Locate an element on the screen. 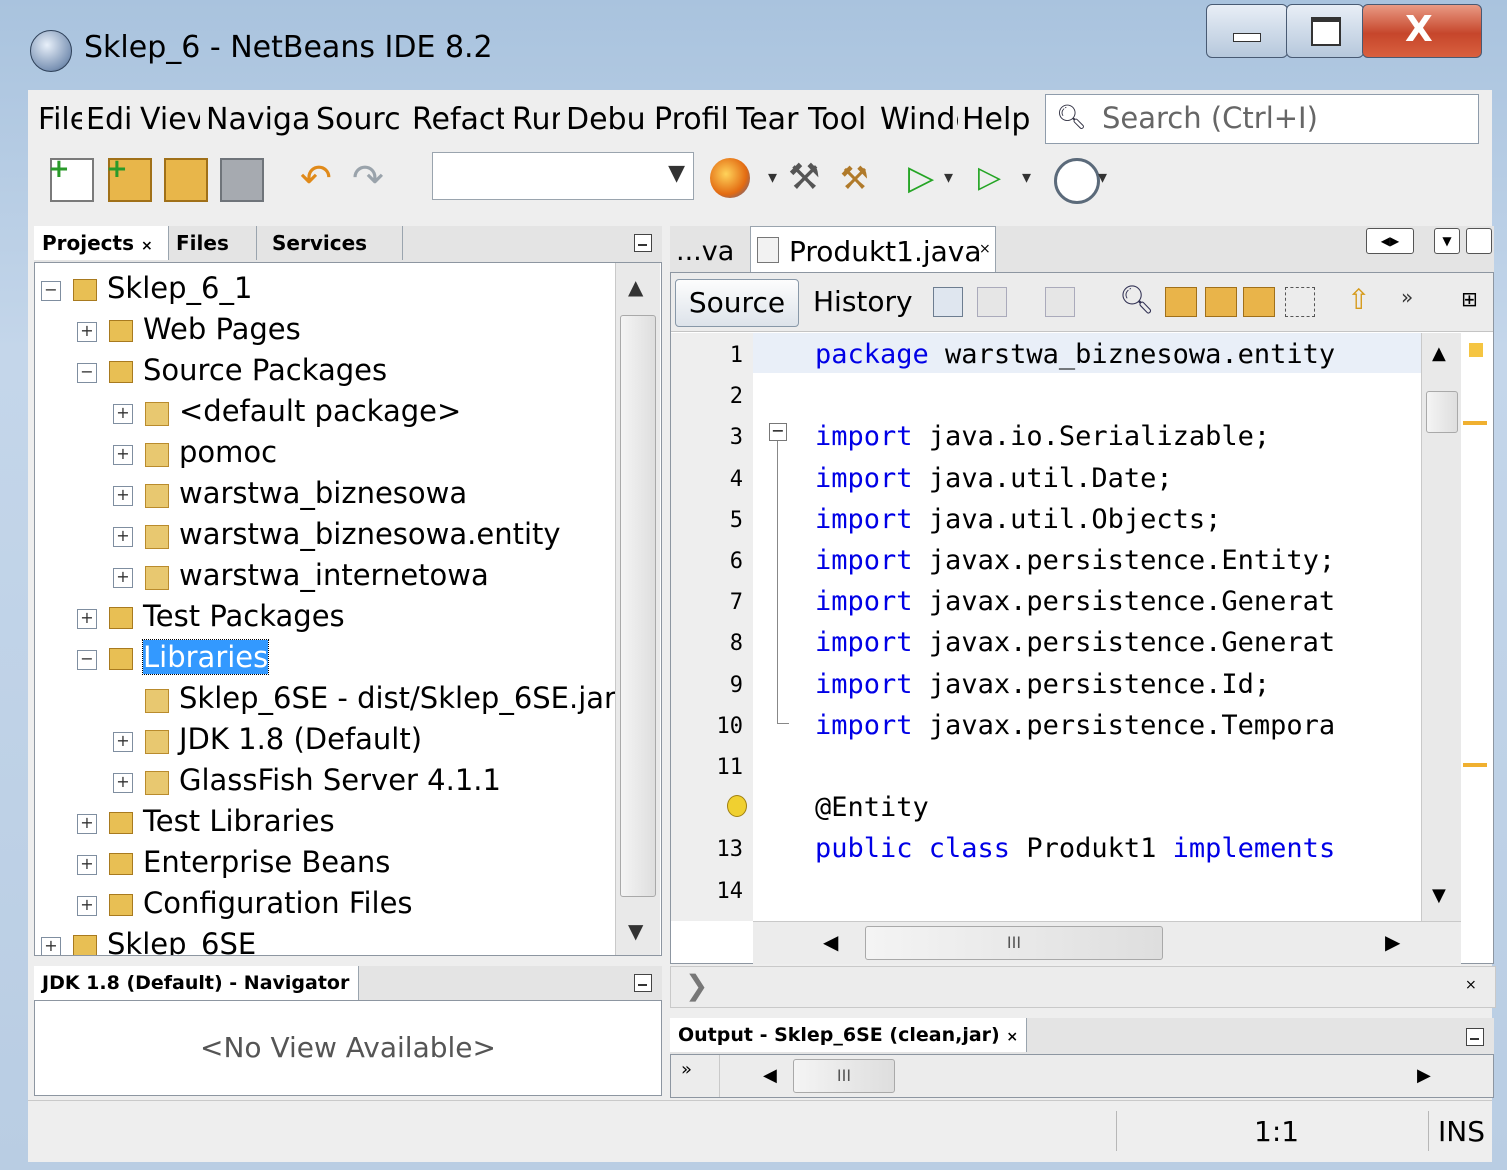 This screenshot has width=1507, height=1170. tree-item: warstwa_biznesowa is located at coordinates (323, 493).